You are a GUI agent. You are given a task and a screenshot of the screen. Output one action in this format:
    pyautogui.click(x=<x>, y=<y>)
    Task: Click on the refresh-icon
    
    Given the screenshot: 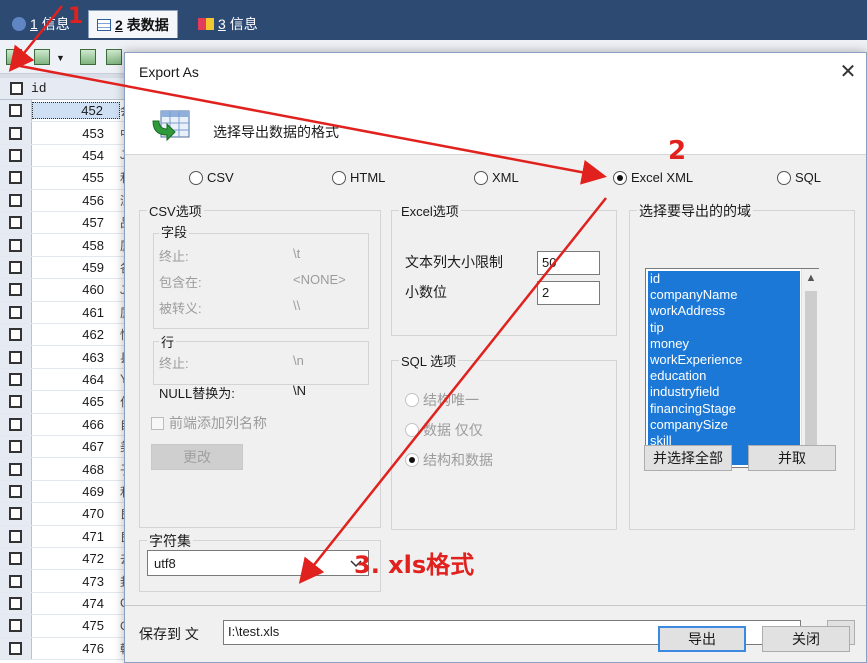 What is the action you would take?
    pyautogui.click(x=114, y=57)
    